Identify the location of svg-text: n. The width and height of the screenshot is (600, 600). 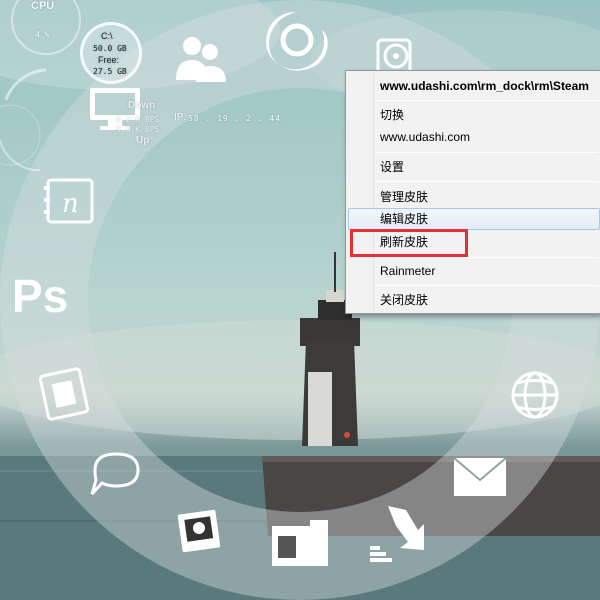
(70, 204).